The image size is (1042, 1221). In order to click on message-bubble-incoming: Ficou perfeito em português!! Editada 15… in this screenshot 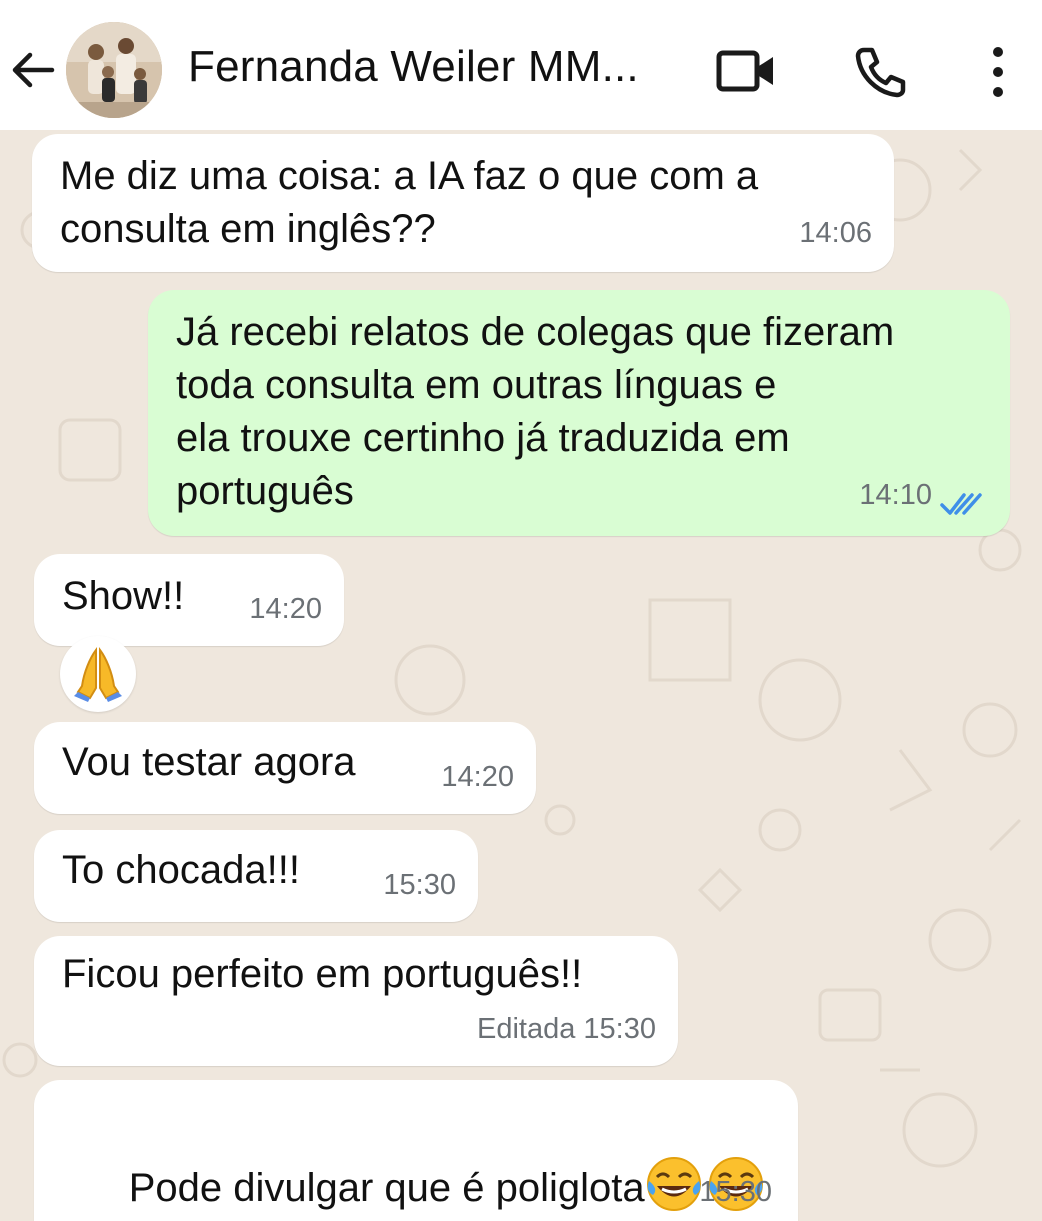, I will do `click(356, 1001)`.